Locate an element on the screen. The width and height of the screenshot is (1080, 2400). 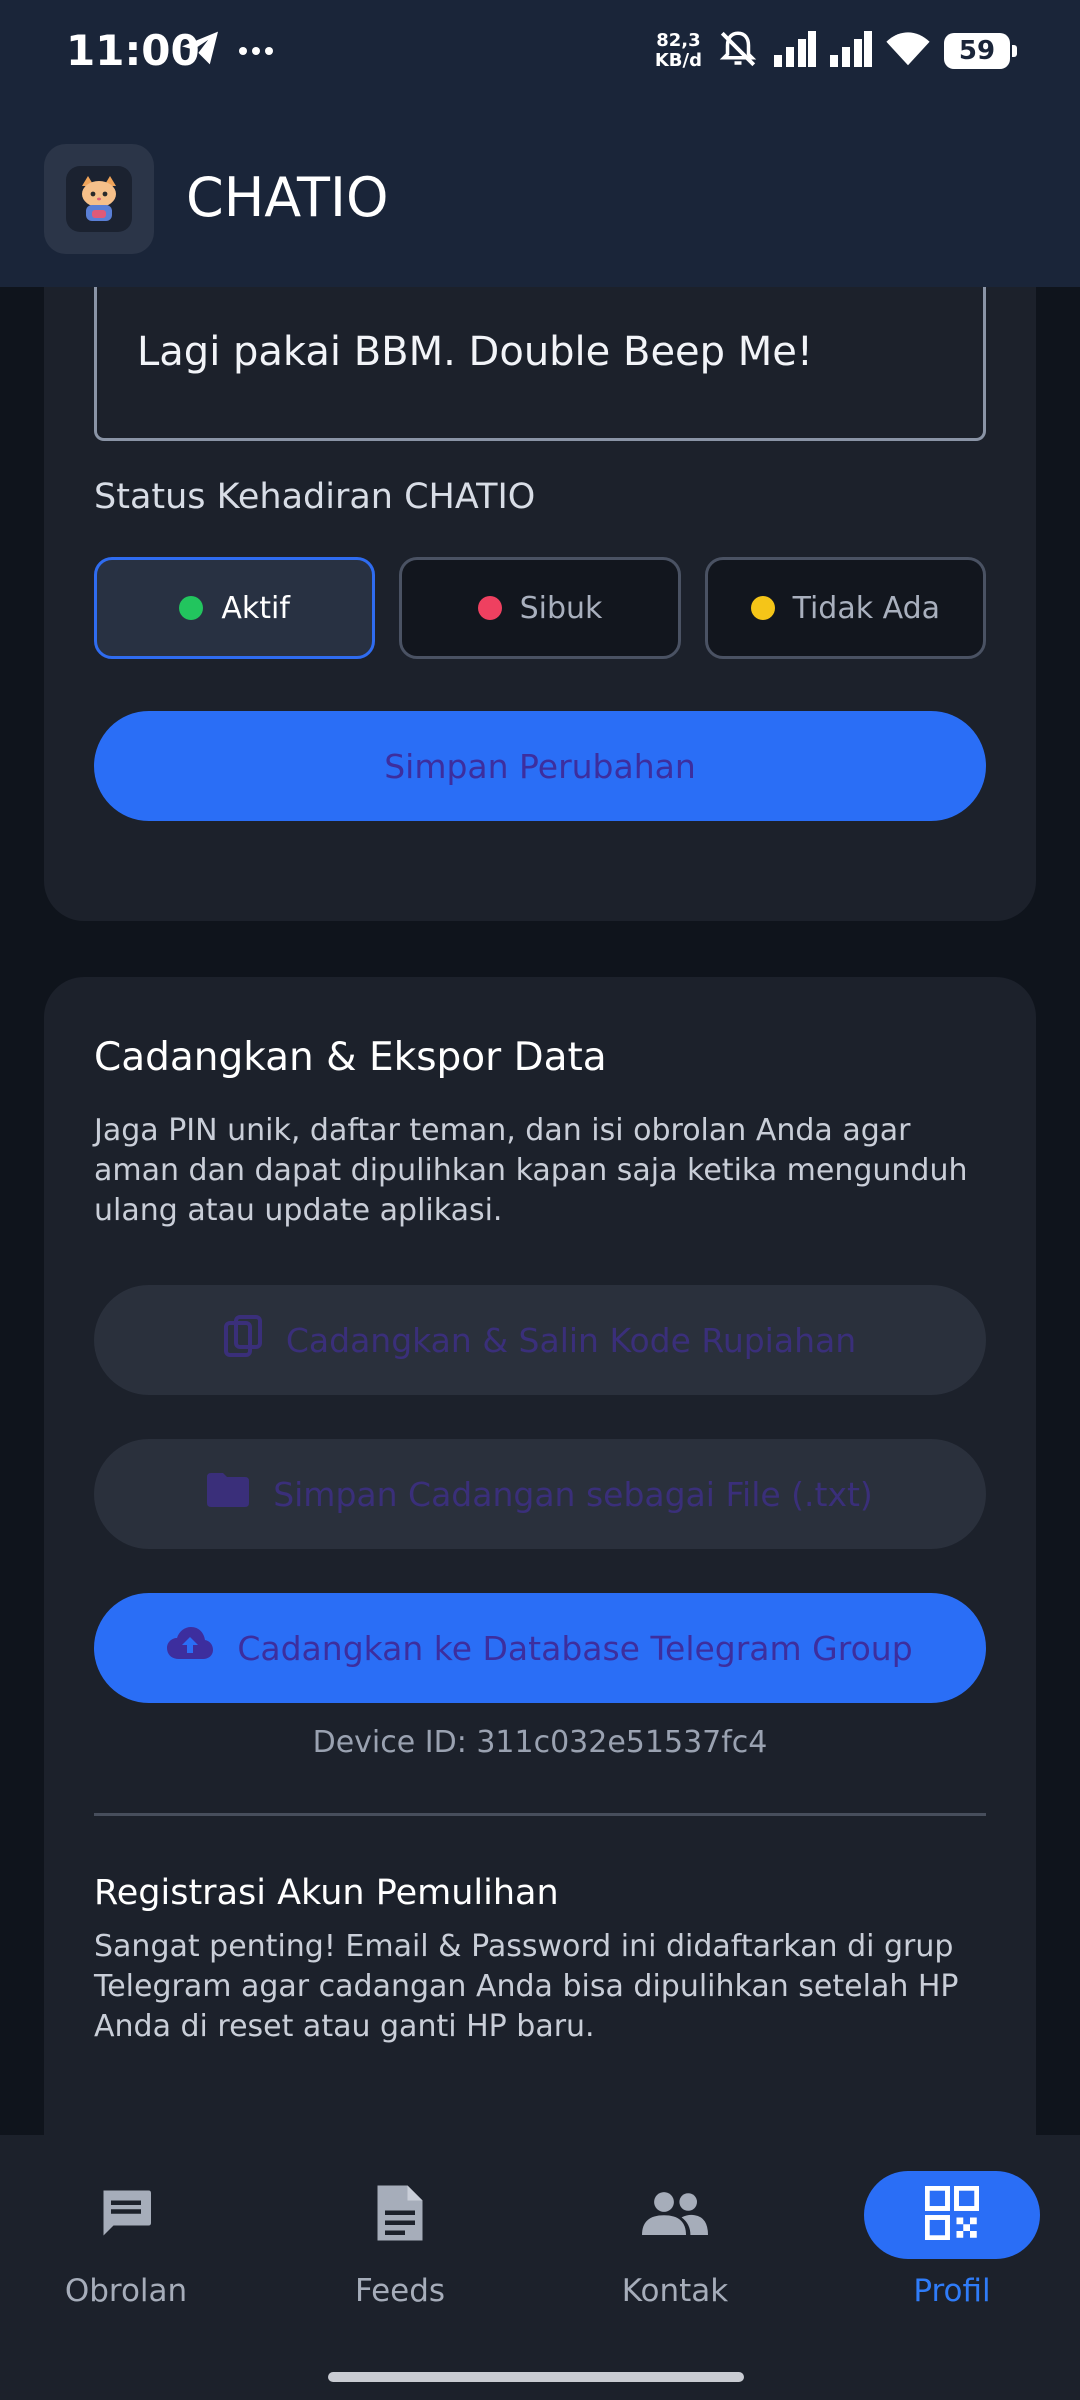
cloud-upload-icon is located at coordinates (190, 1648).